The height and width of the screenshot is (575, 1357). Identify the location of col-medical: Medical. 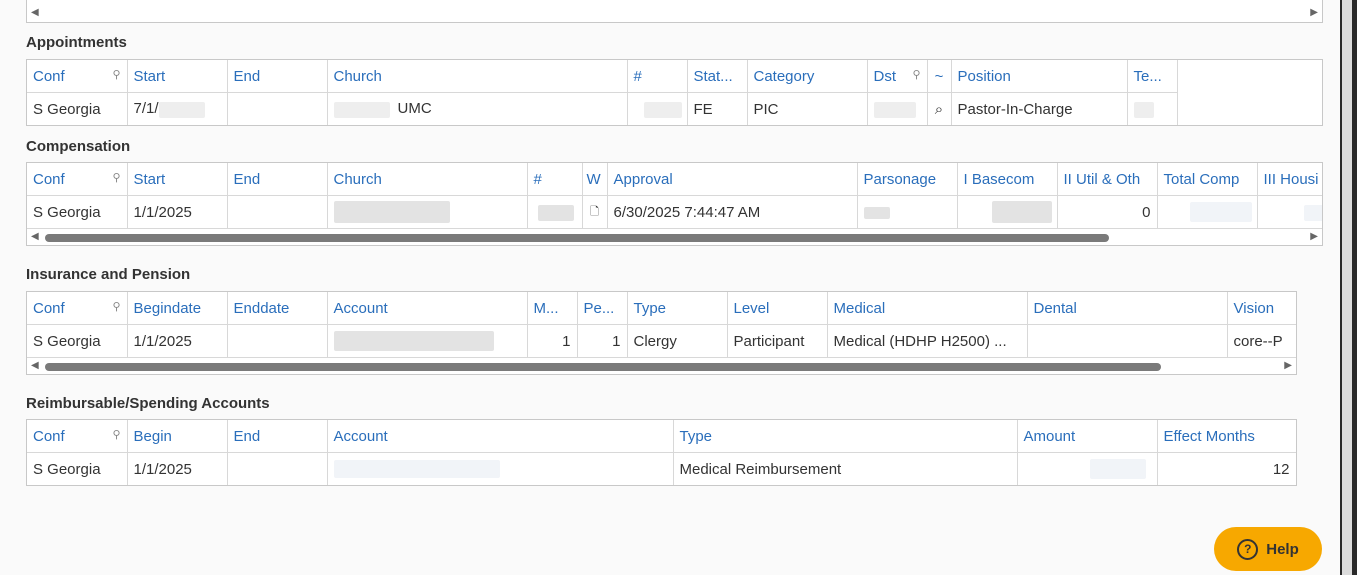
(927, 308).